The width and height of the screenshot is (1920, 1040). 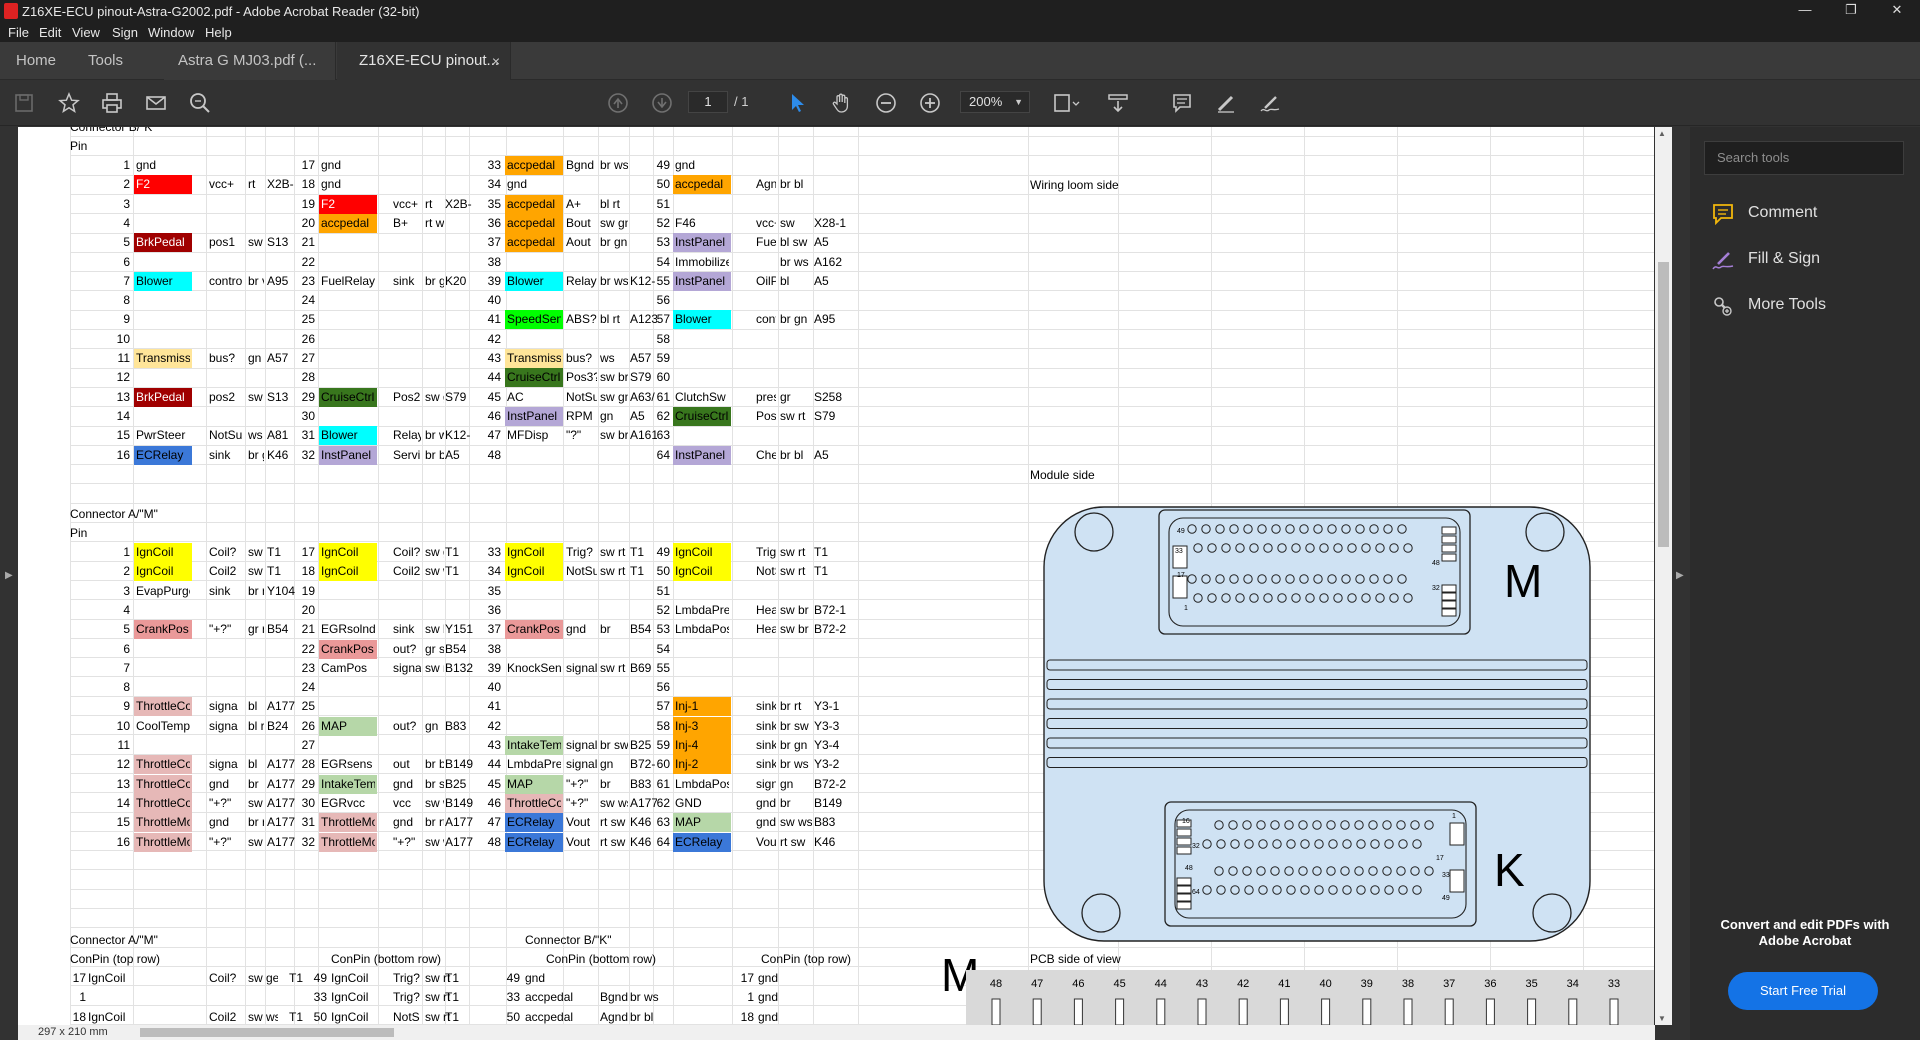 What do you see at coordinates (708, 102) in the screenshot?
I see `page-number-input: 1` at bounding box center [708, 102].